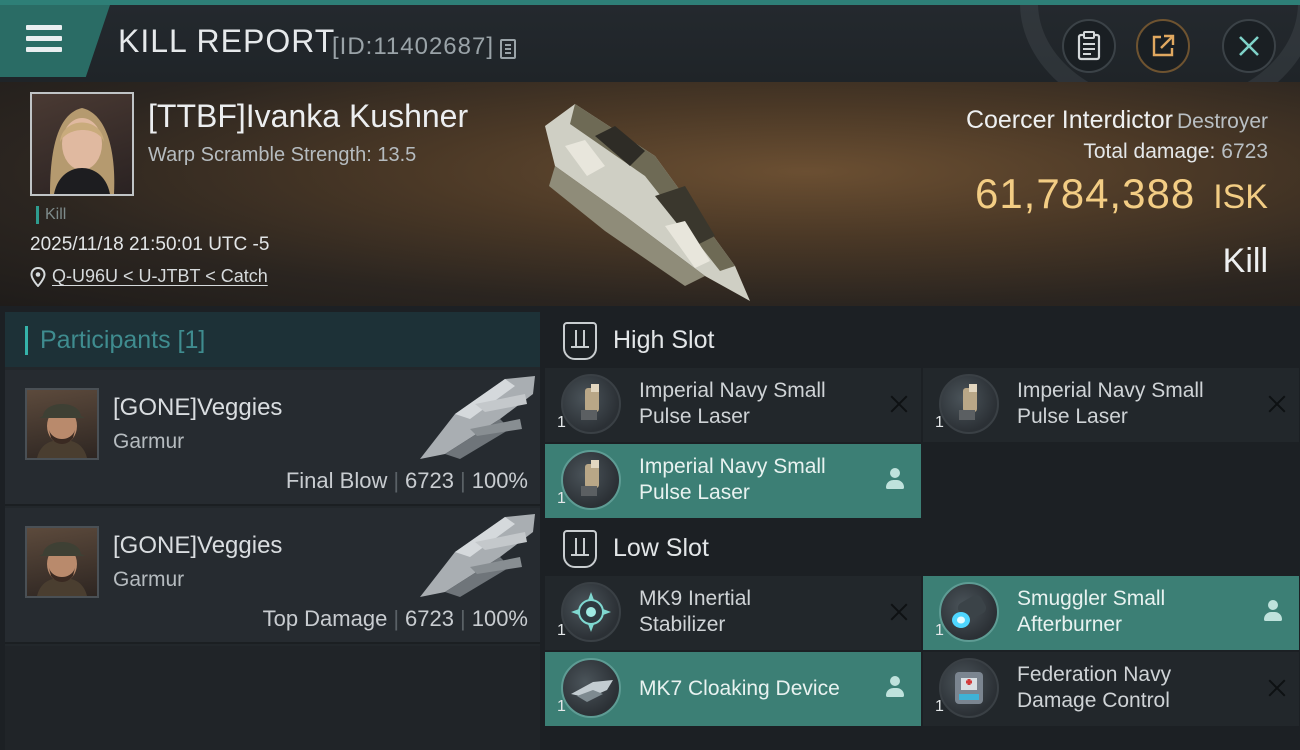 The image size is (1300, 750). Describe the element at coordinates (1085, 193) in the screenshot. I see `isk-value: 61,784,388` at that location.